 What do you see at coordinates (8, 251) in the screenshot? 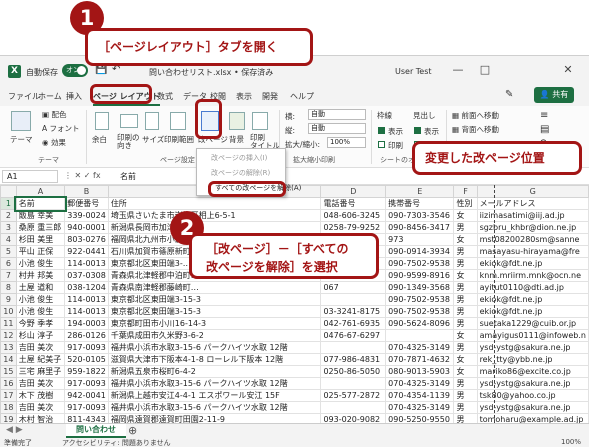
I see `row-header: 5` at bounding box center [8, 251].